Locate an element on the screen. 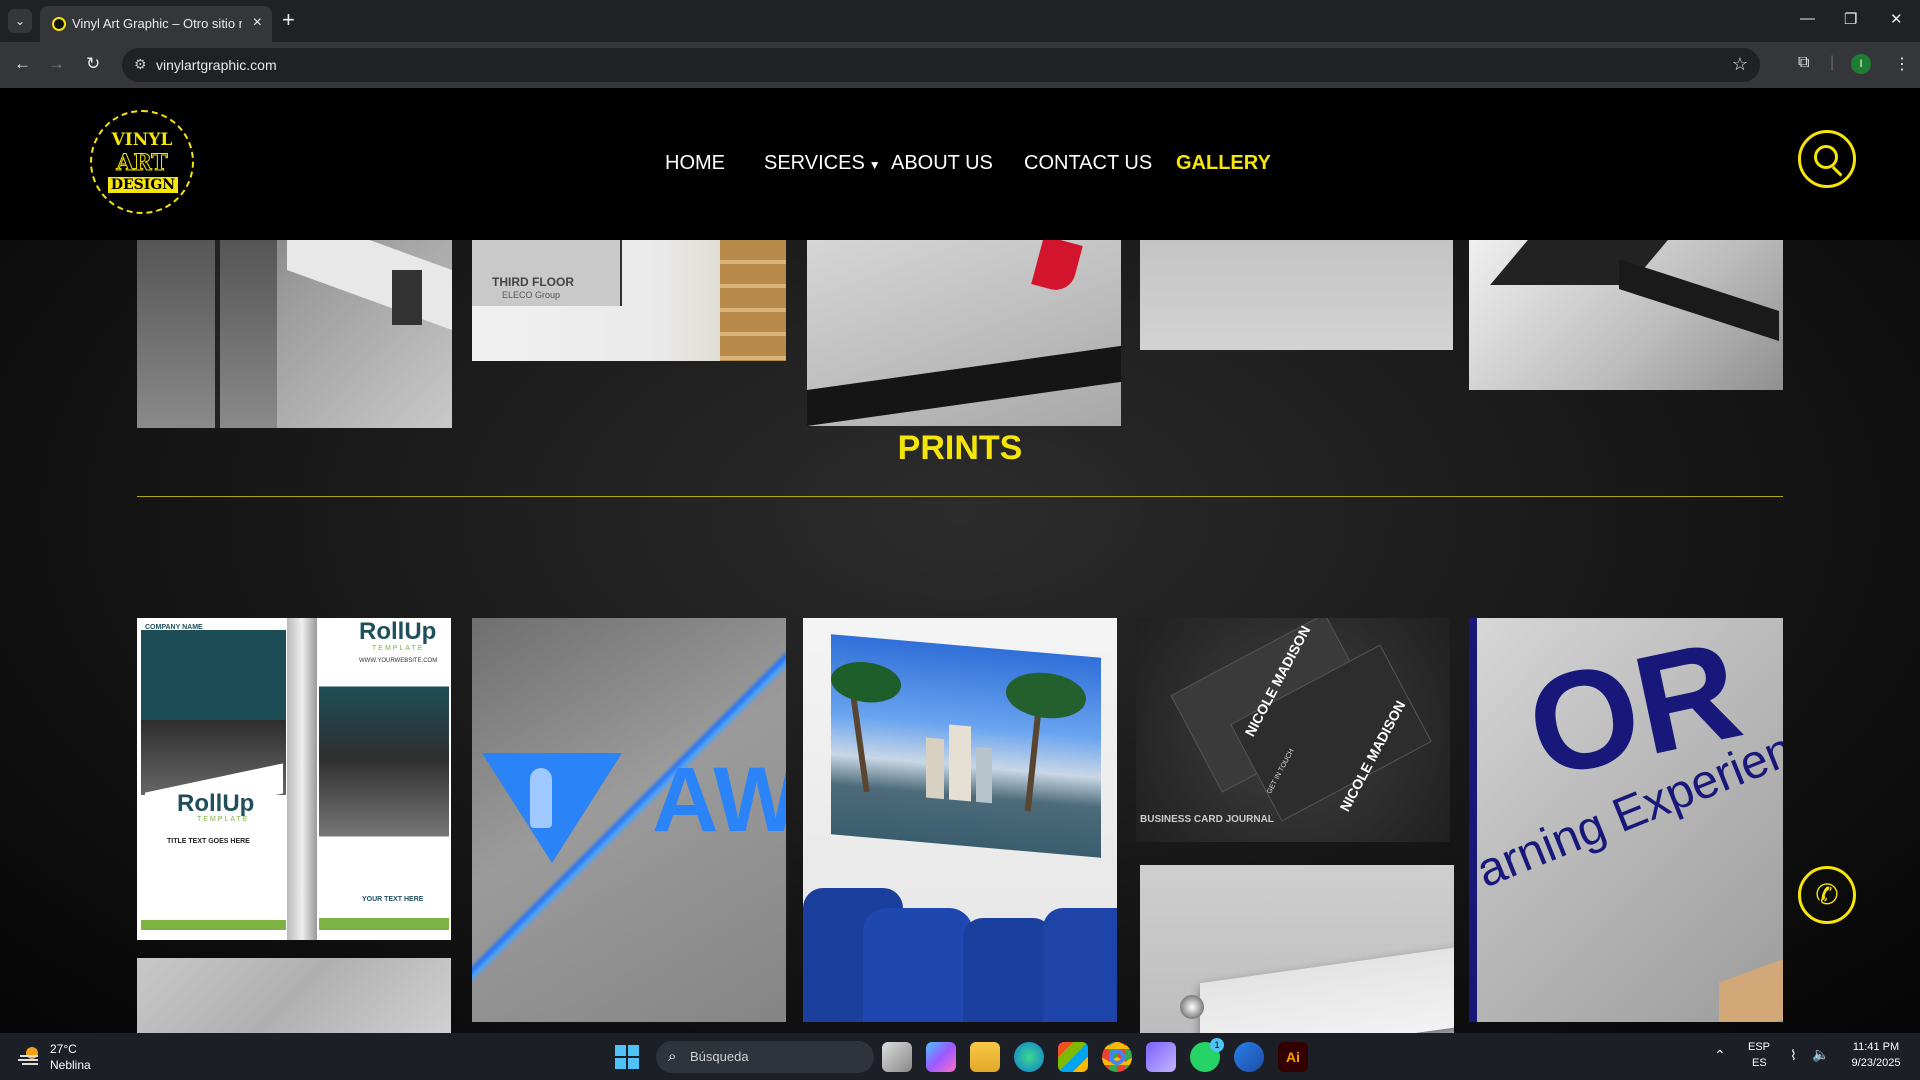  close-window-button: ✕ is located at coordinates (1896, 19).